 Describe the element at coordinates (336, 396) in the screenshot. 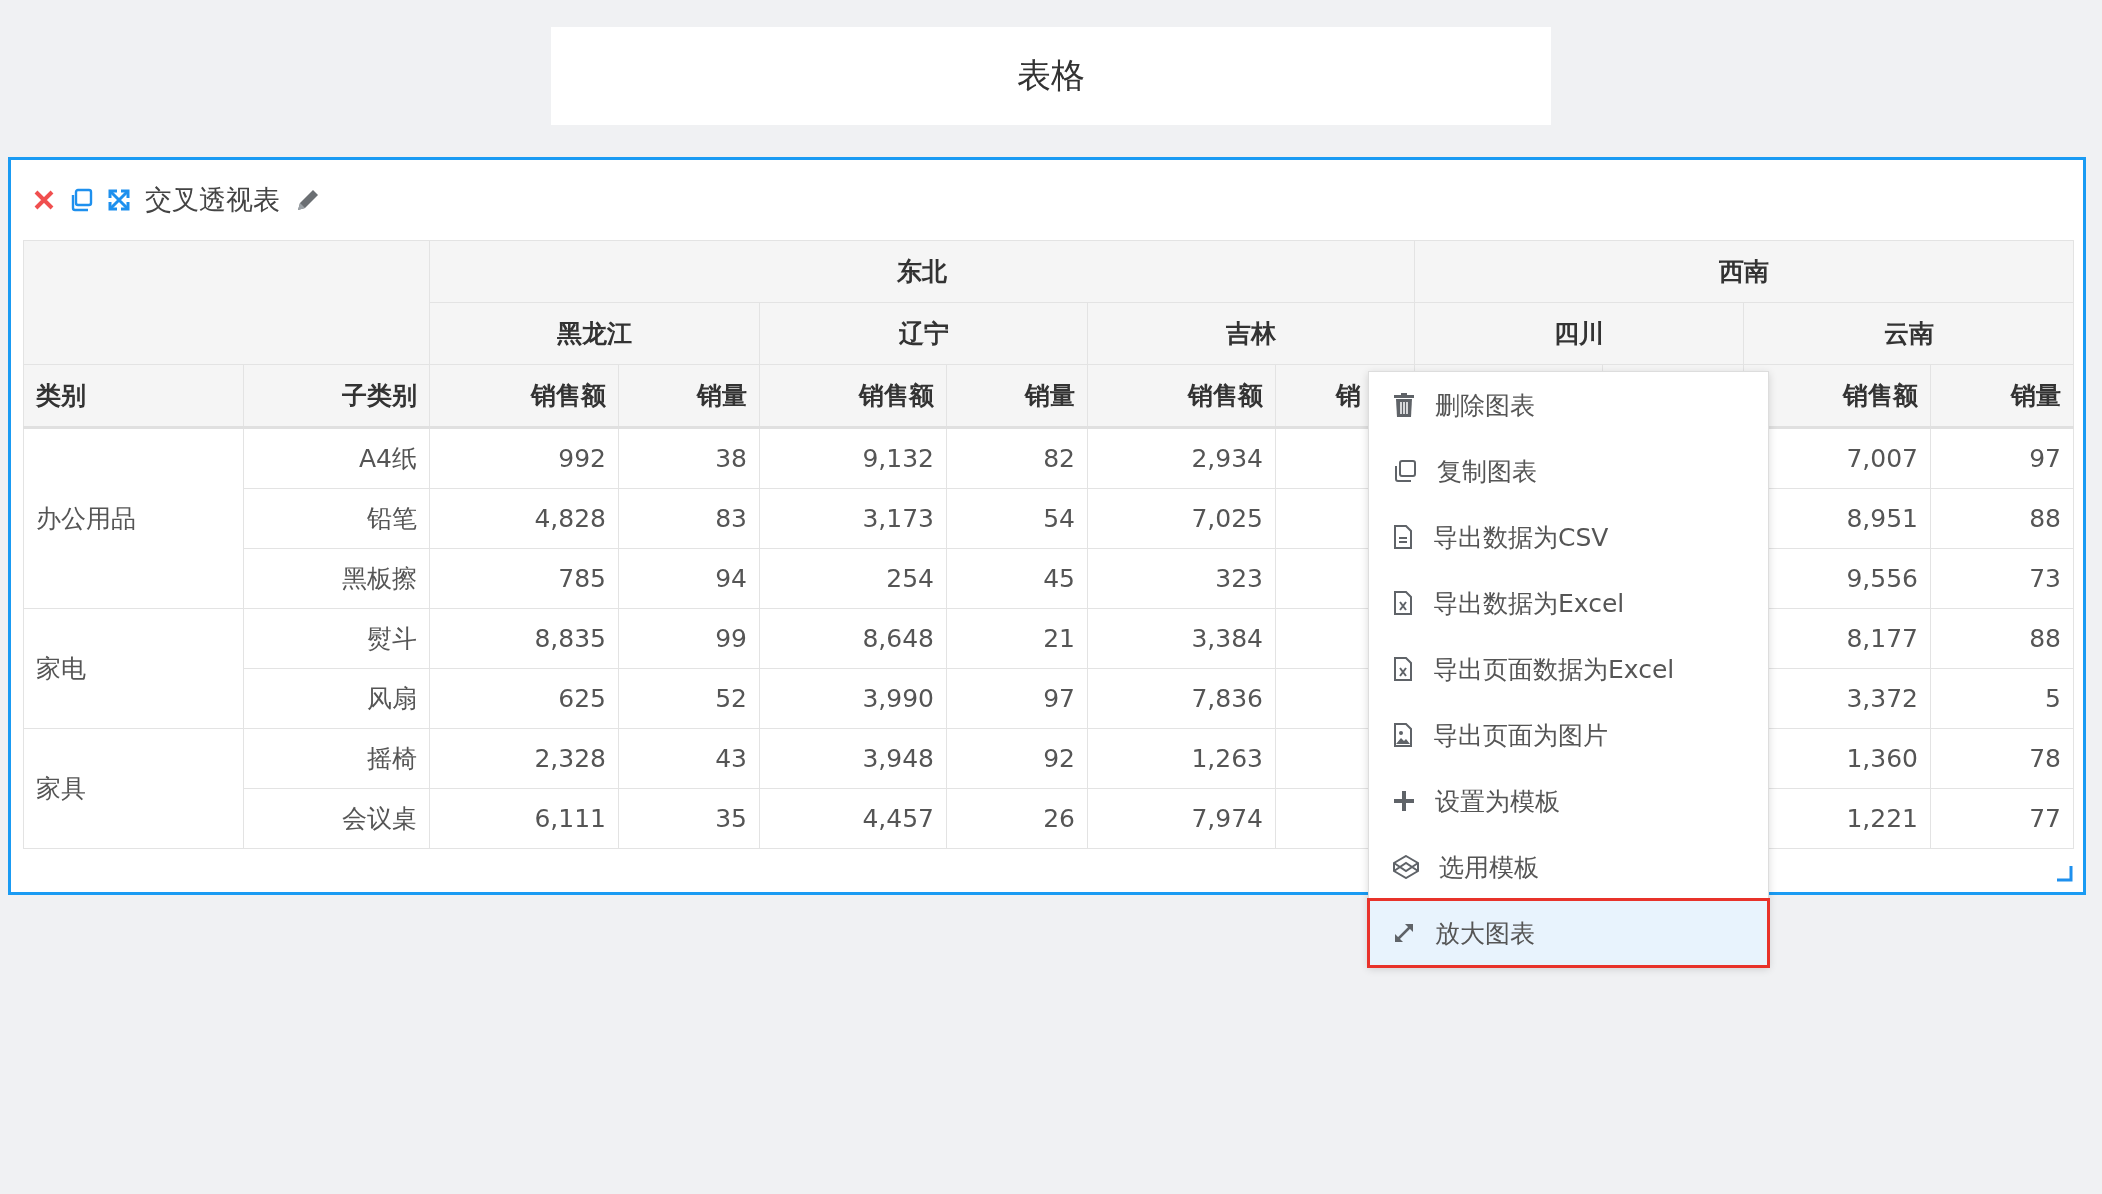

I see `header-cell: 子类别` at that location.